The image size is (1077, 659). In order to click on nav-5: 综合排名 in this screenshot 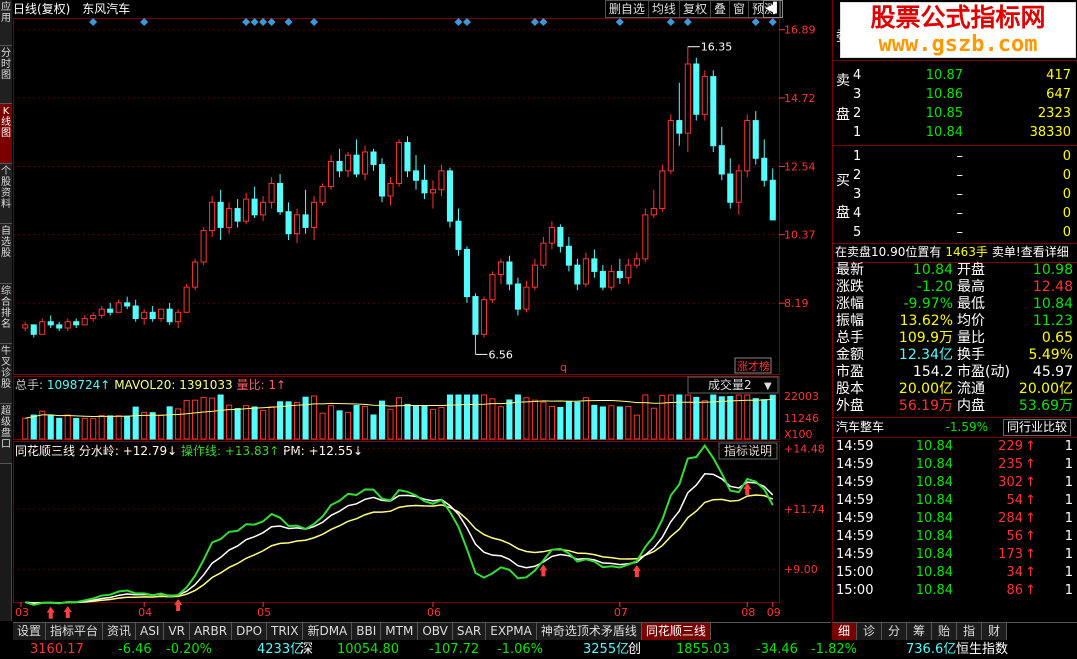, I will do `click(6, 314)`.